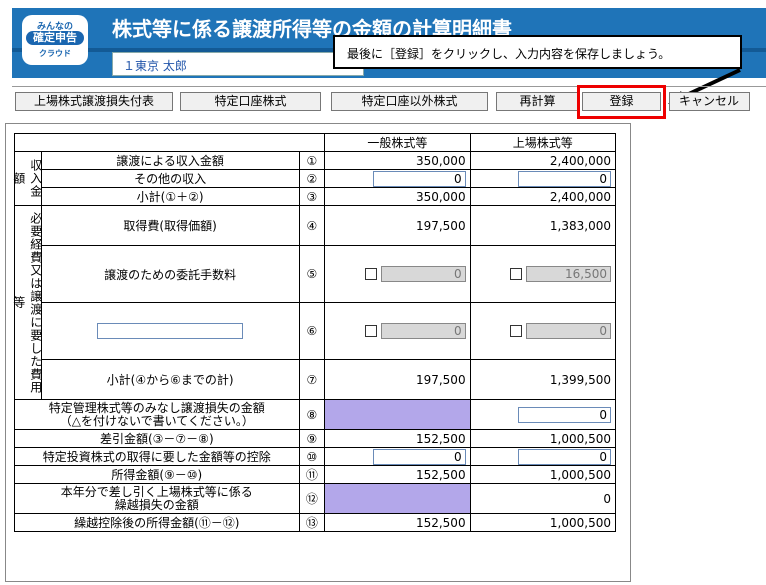  What do you see at coordinates (170, 274) in the screenshot?
I see `row-label-5: 譲渡のための委託手数料` at bounding box center [170, 274].